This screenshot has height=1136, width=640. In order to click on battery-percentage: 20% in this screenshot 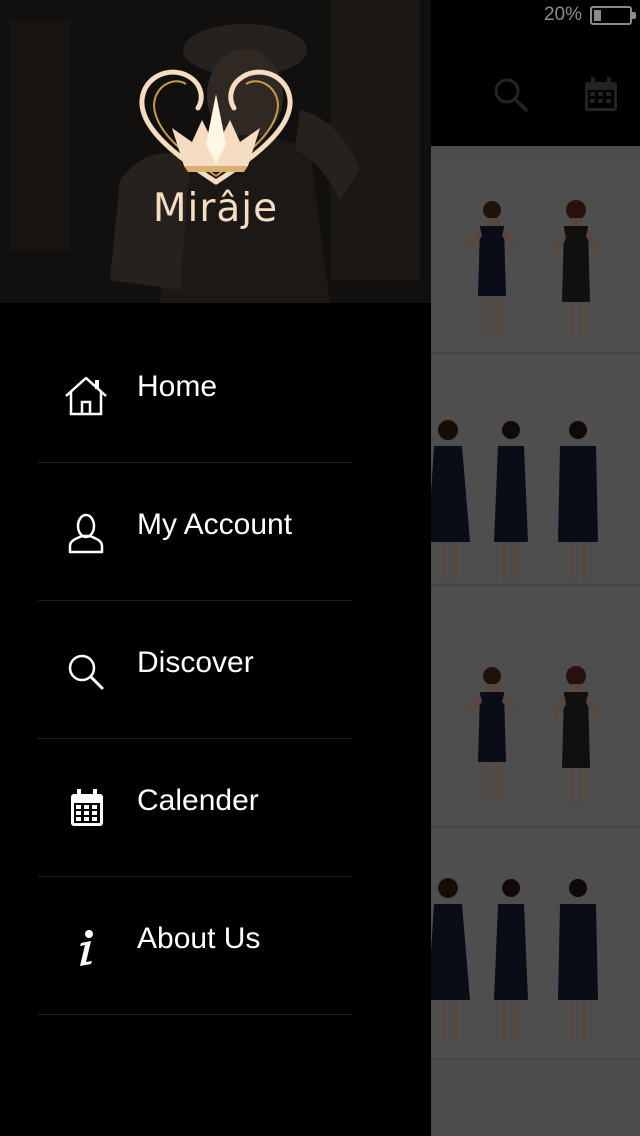, I will do `click(562, 14)`.